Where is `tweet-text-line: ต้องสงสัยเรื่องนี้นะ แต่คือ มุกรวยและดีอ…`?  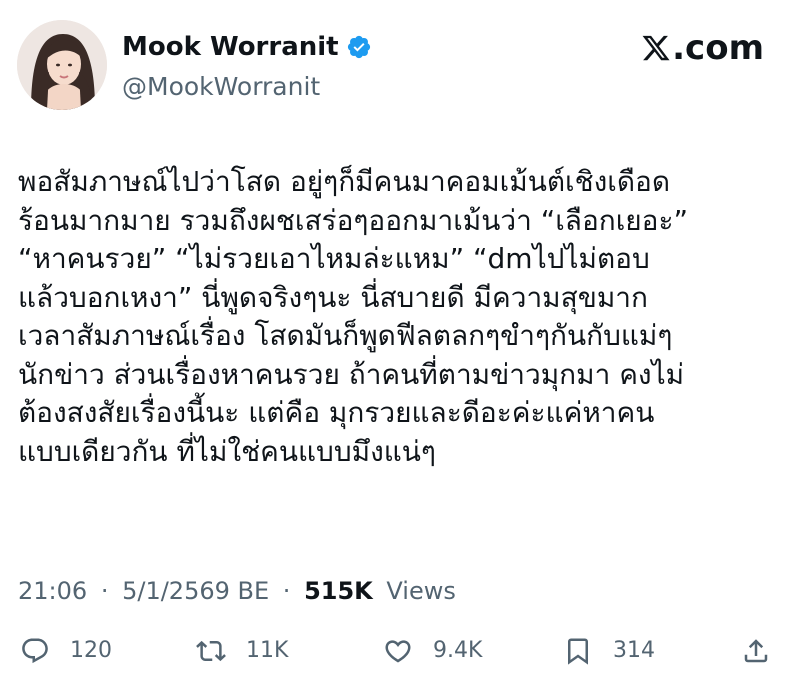
tweet-text-line: ต้องสงสัยเรื่องนี้นะ แต่คือ มุกรวยและดีอ… is located at coordinates (336, 412).